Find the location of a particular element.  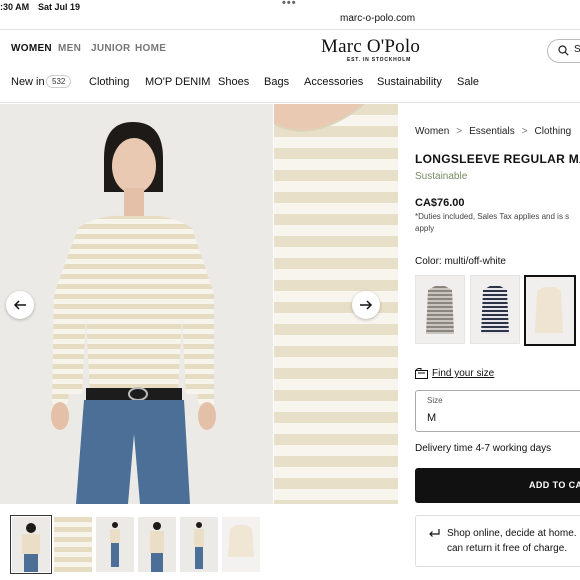

returns-line-1: Shop online, decide at home. is located at coordinates (512, 533).